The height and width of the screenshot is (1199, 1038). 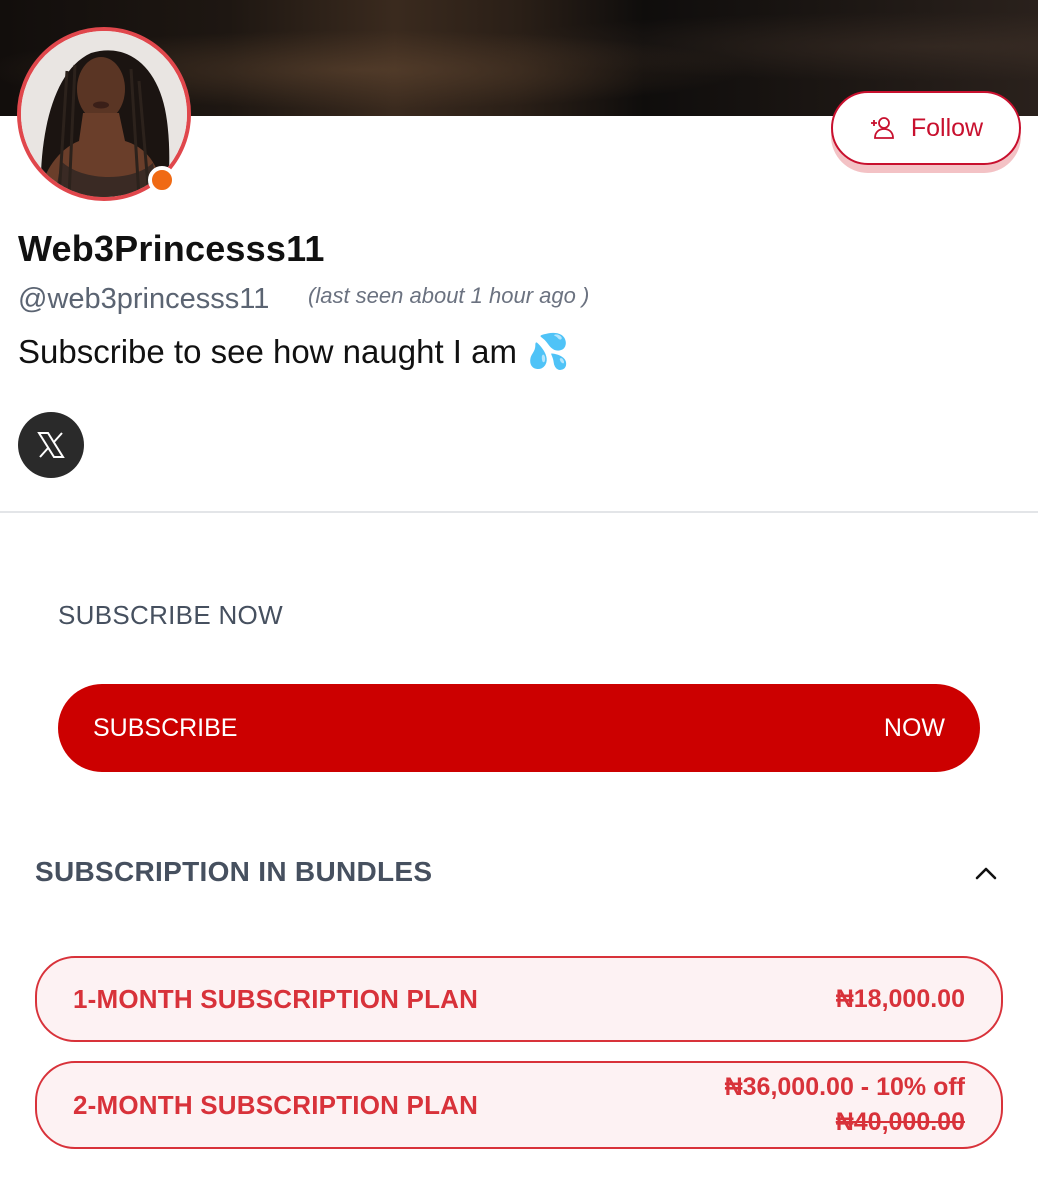 I want to click on sweat-droplets-icon: 💦, so click(x=548, y=352).